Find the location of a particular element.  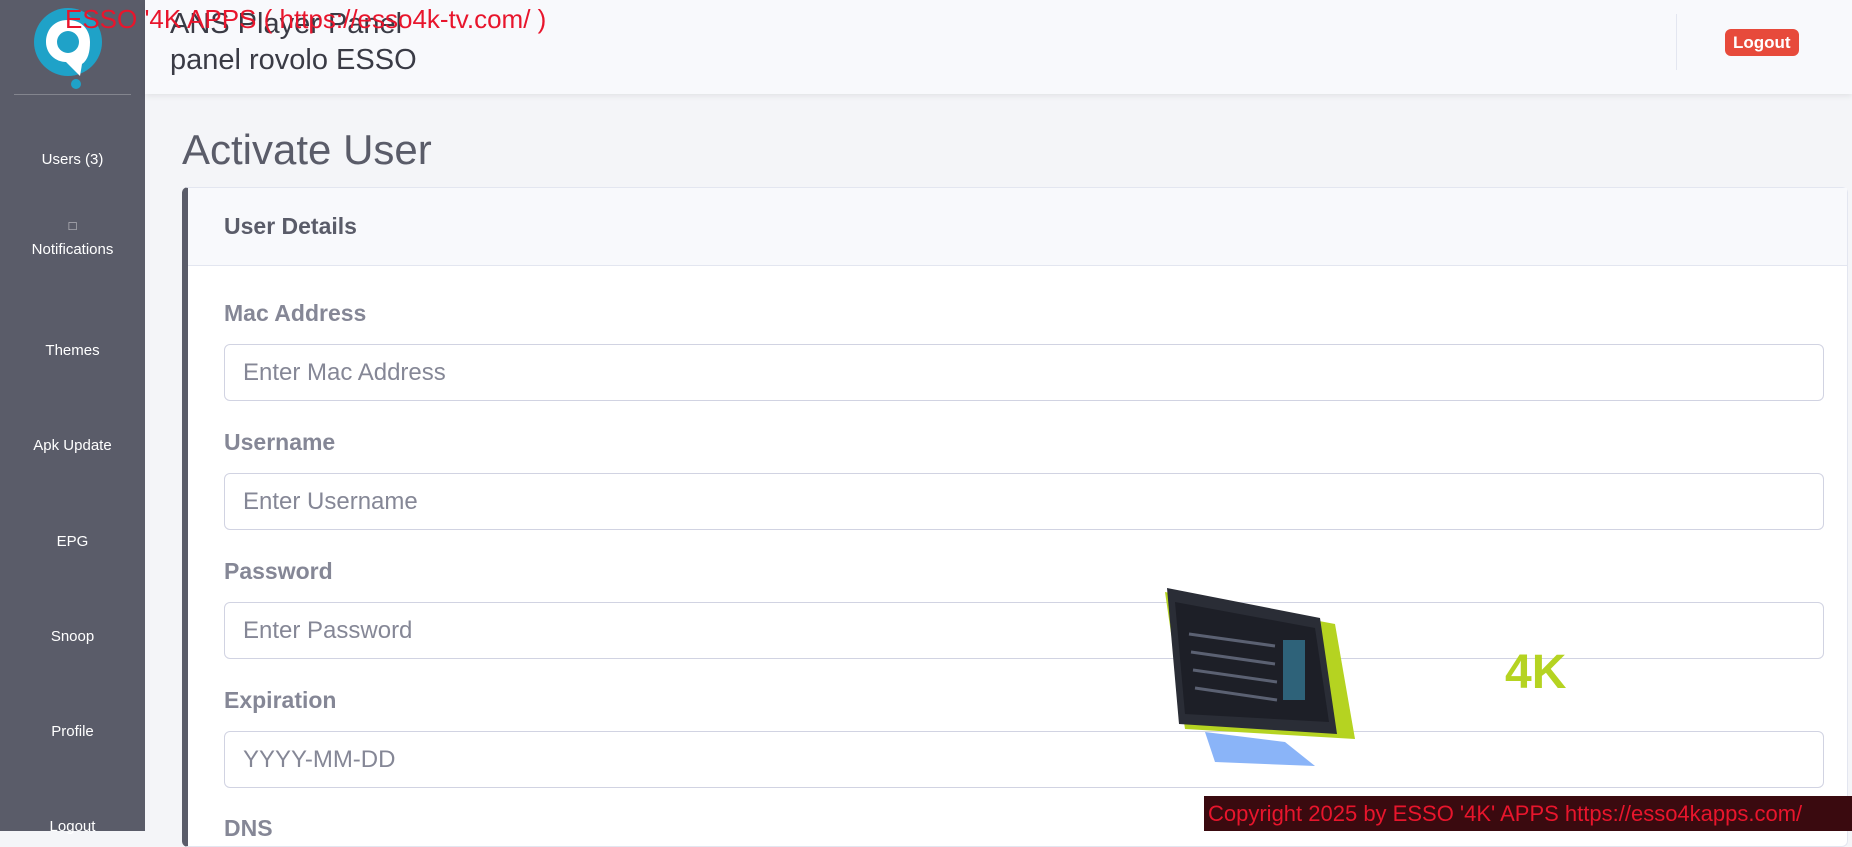

sidebar-item-logout: Logout is located at coordinates (72, 826).